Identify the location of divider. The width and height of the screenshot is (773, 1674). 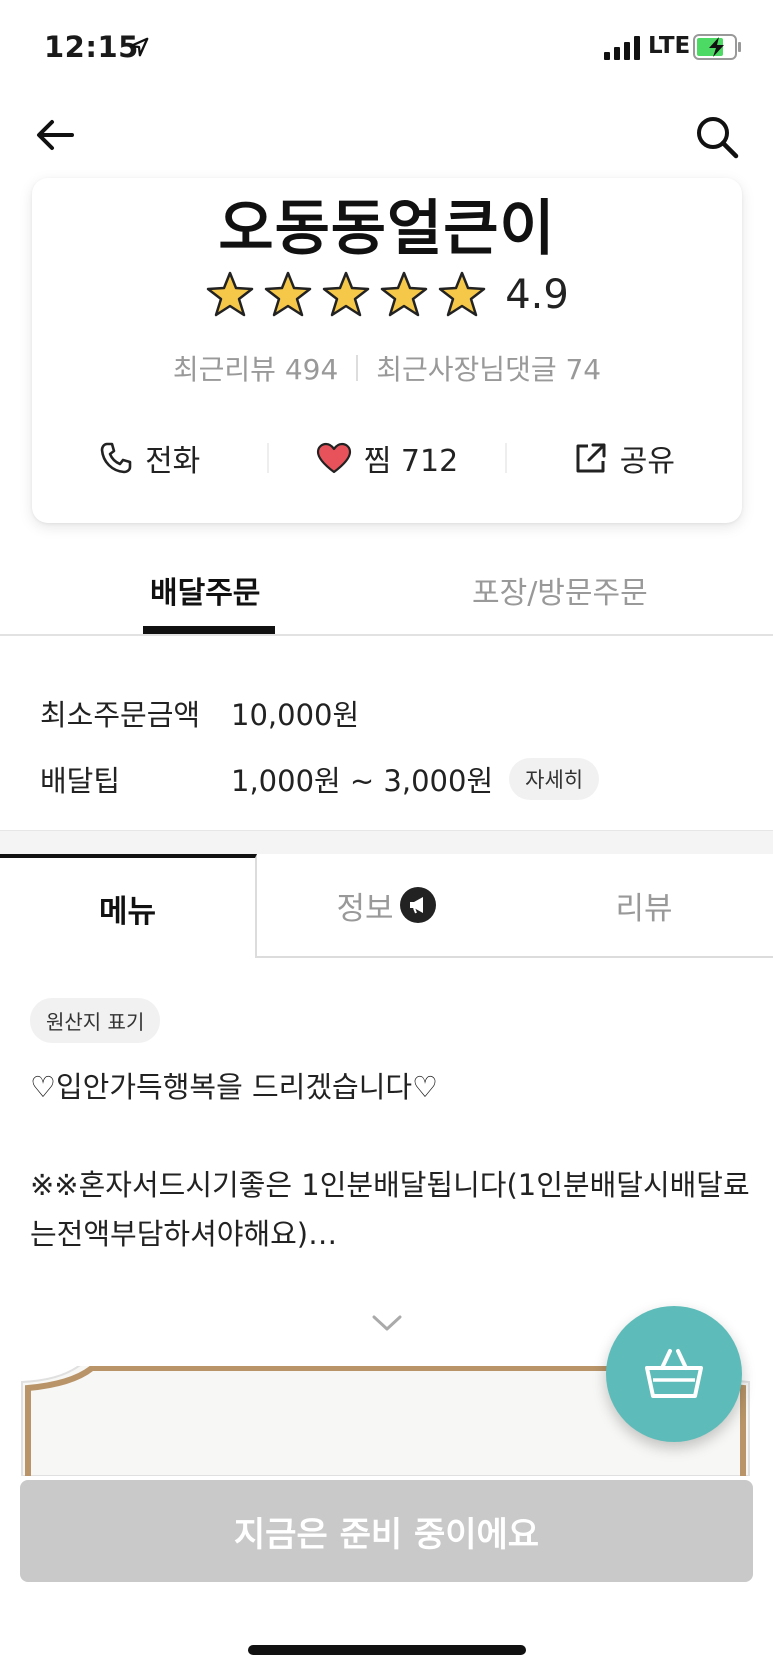
(357, 368).